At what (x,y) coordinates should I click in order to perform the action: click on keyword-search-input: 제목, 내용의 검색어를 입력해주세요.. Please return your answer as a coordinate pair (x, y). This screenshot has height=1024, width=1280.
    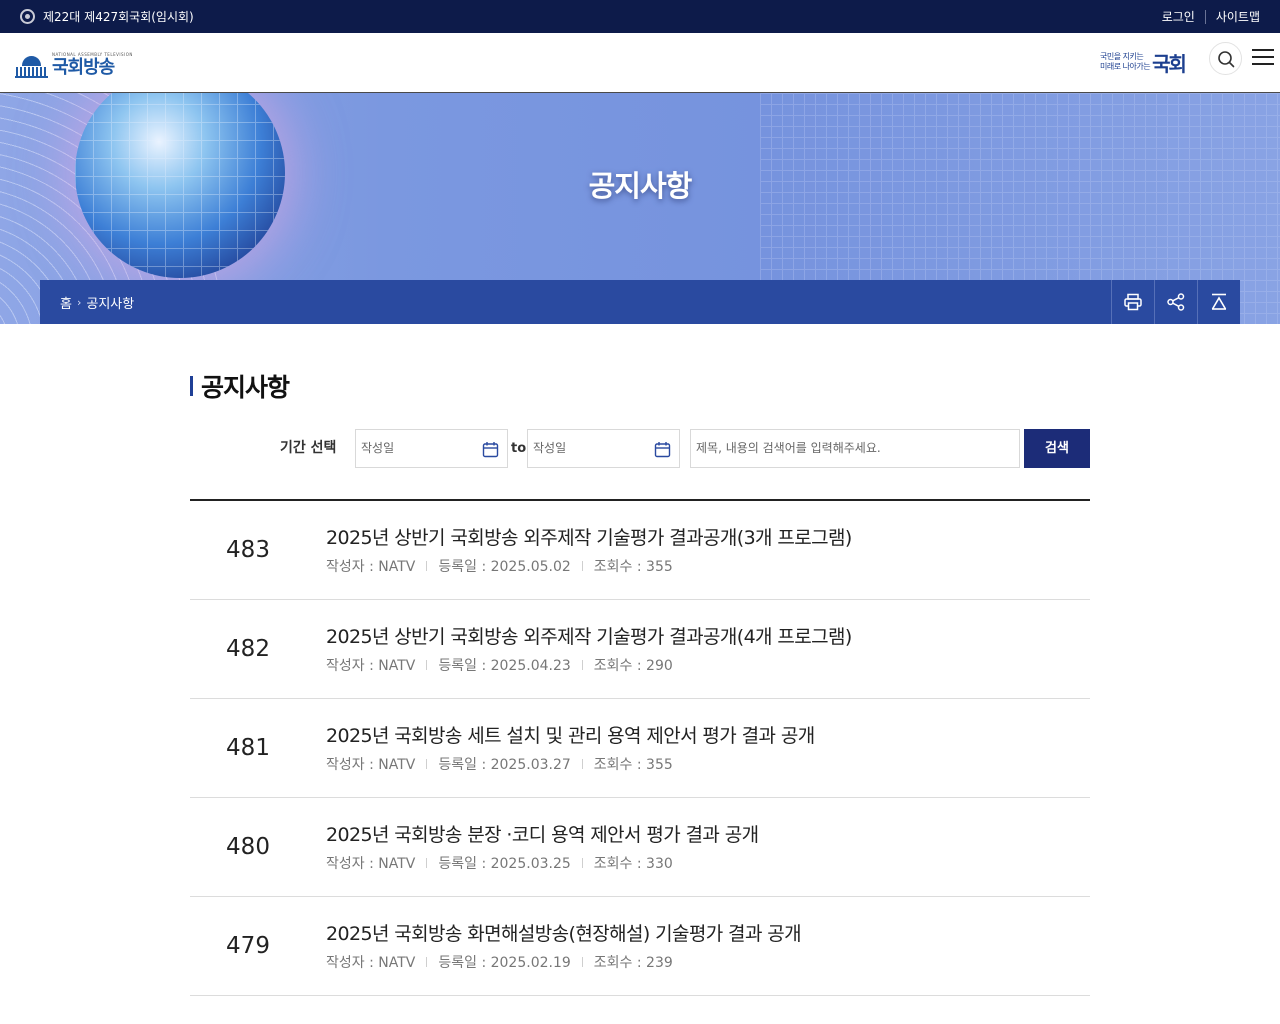
    Looking at the image, I should click on (855, 448).